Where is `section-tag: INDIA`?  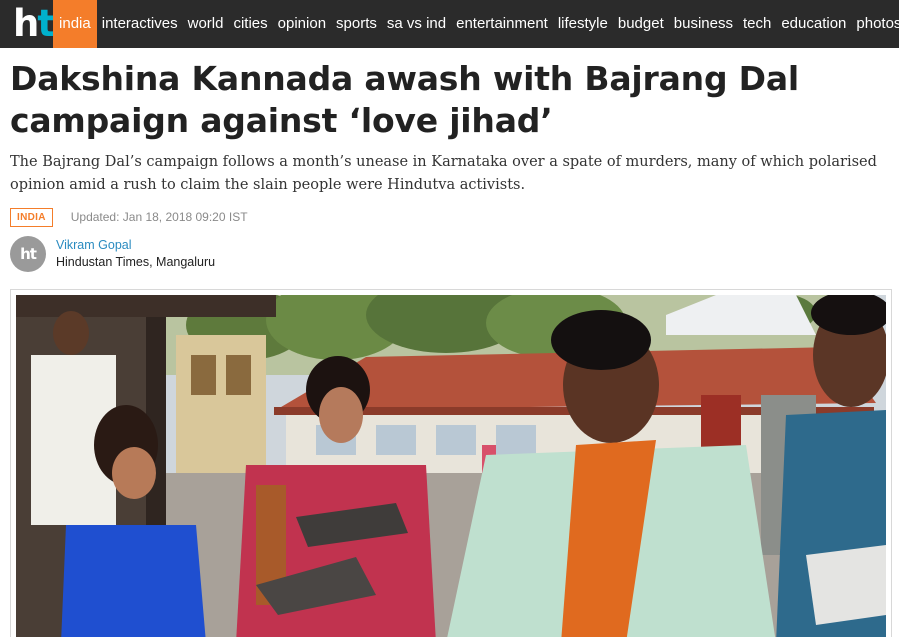
section-tag: INDIA is located at coordinates (31, 217).